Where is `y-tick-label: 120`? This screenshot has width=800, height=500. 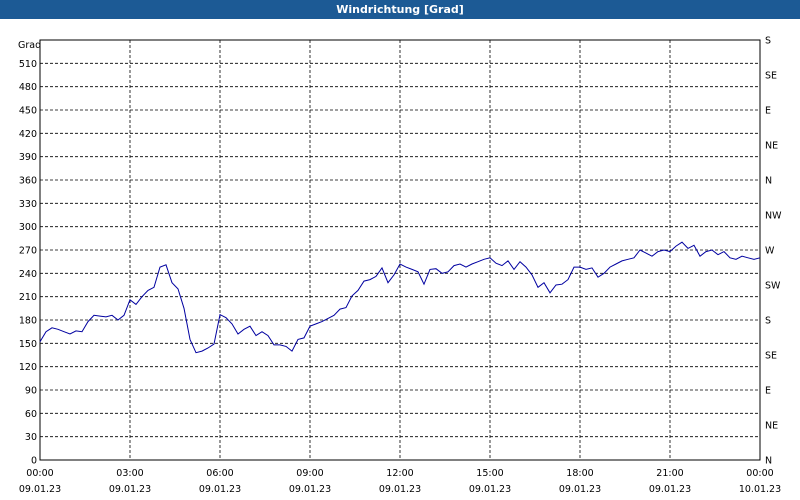 y-tick-label: 120 is located at coordinates (28, 367).